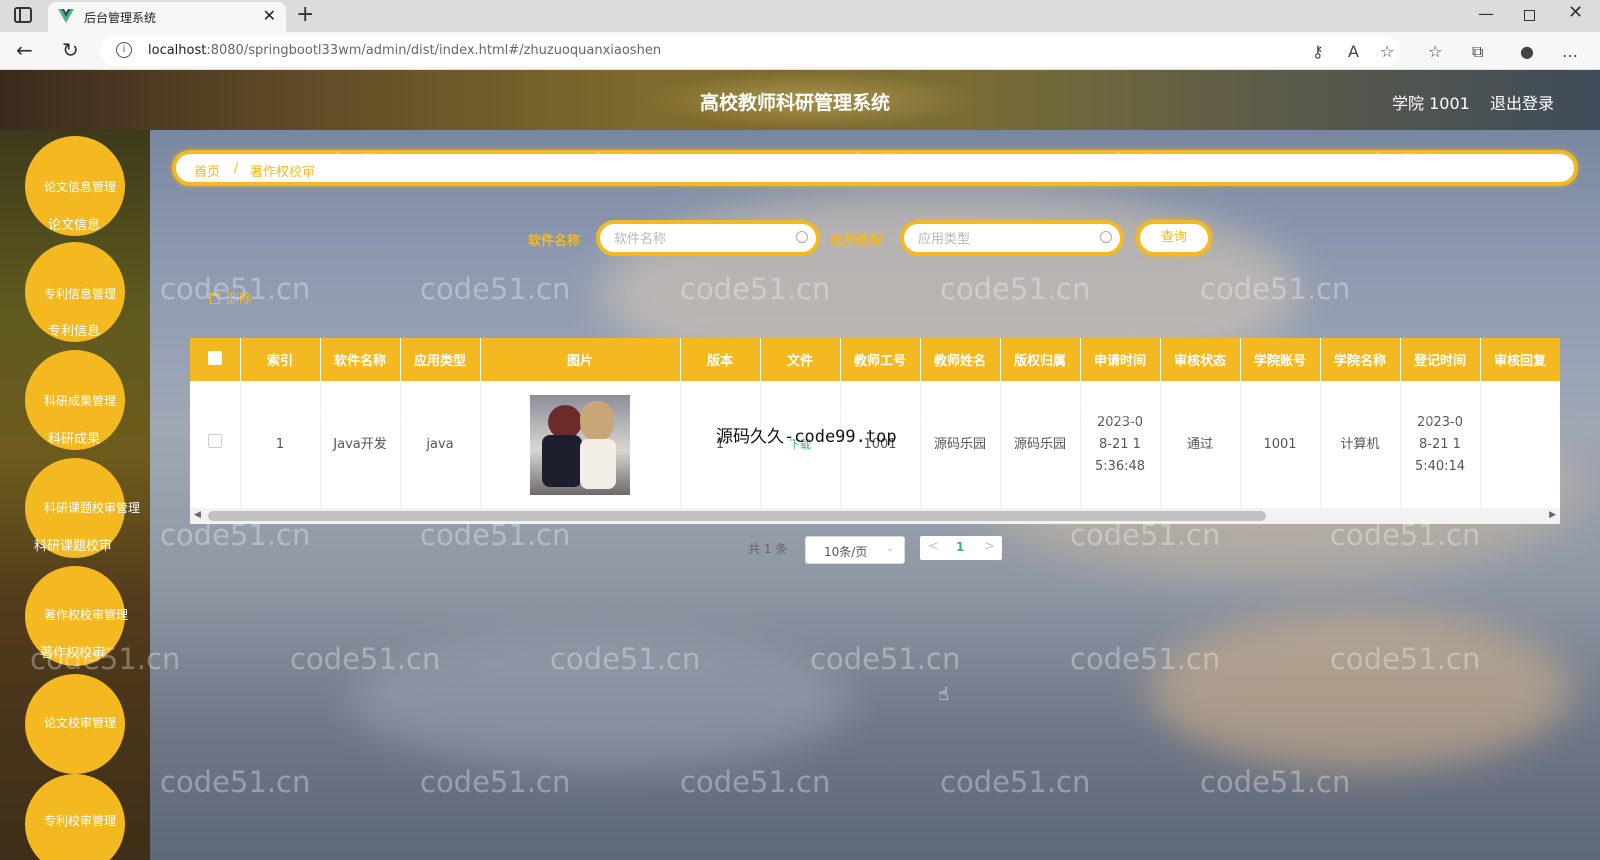  Describe the element at coordinates (768, 549) in the screenshot. I see `pagination-total: 共 1 条` at that location.